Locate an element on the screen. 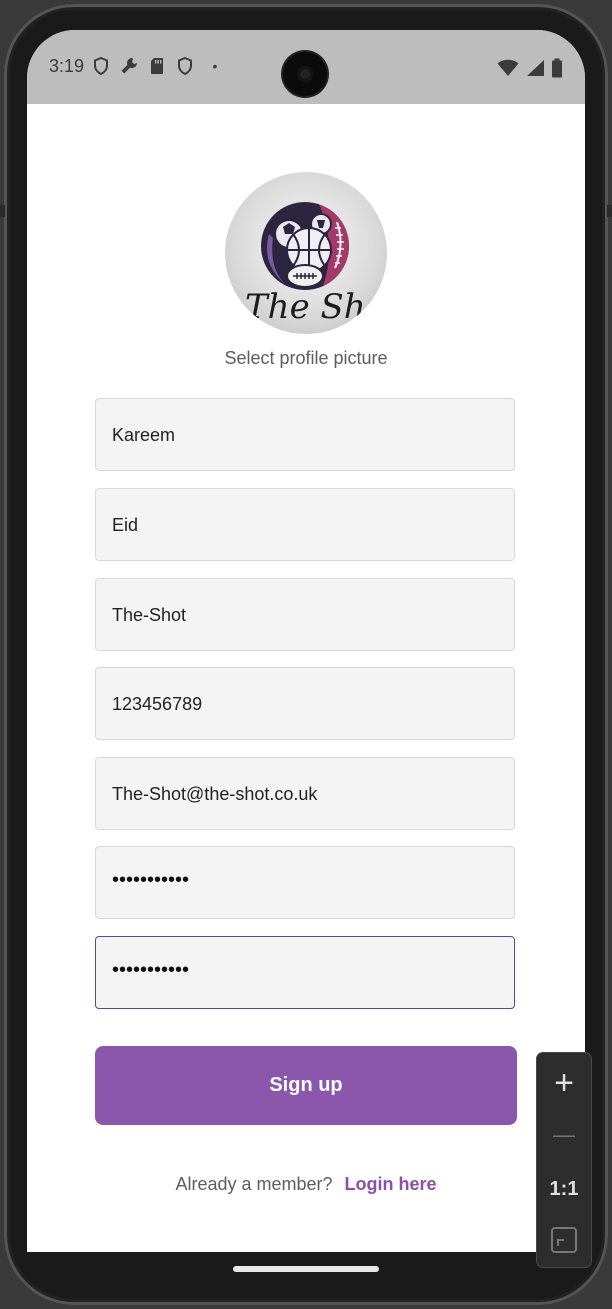 The width and height of the screenshot is (612, 1309). email-field: The-Shot@the-shot.co.uk is located at coordinates (305, 793).